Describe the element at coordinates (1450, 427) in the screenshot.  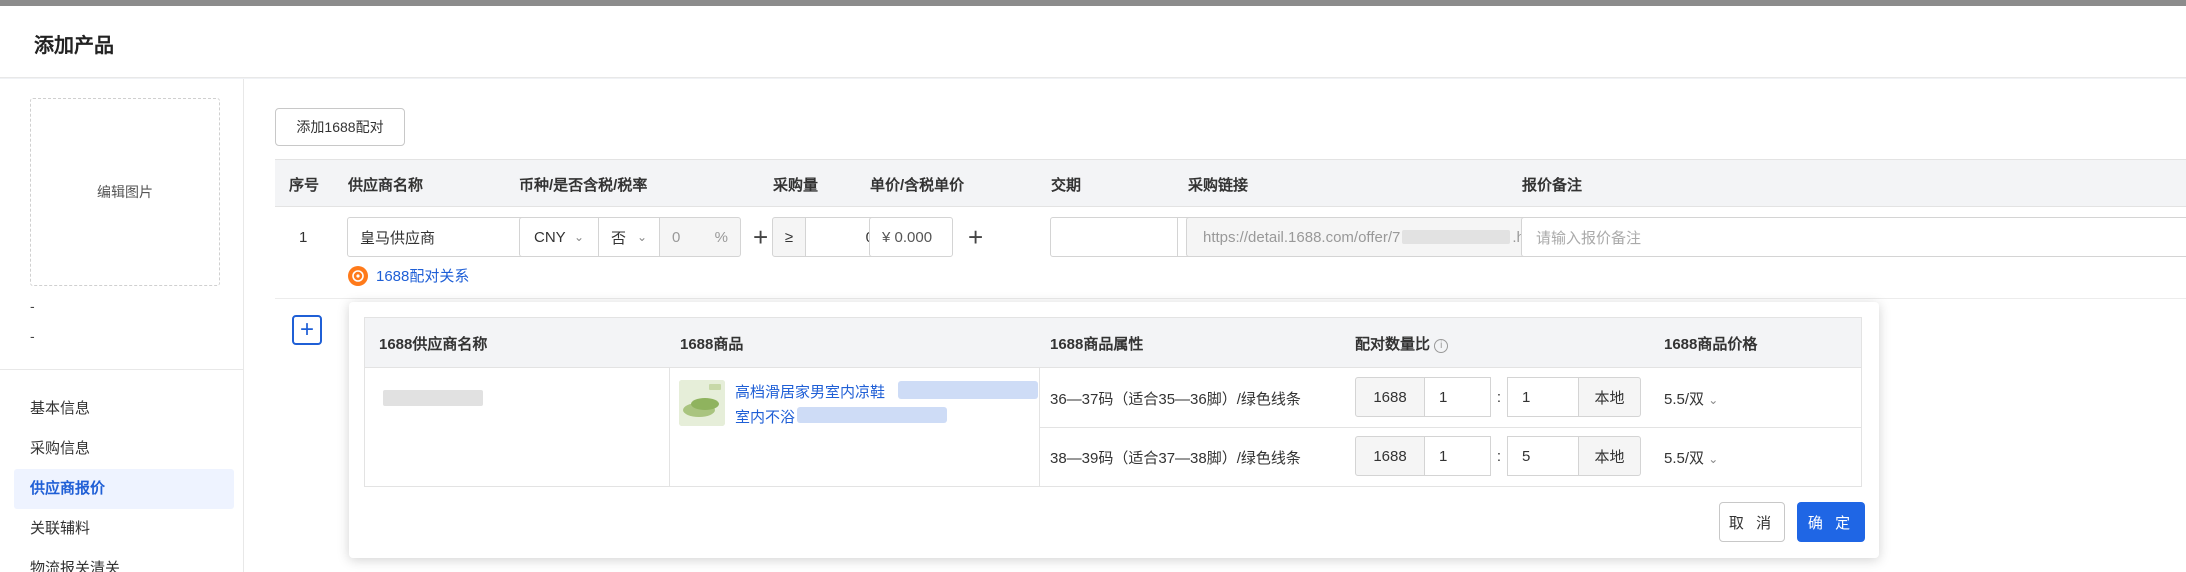
I see `row-divider` at that location.